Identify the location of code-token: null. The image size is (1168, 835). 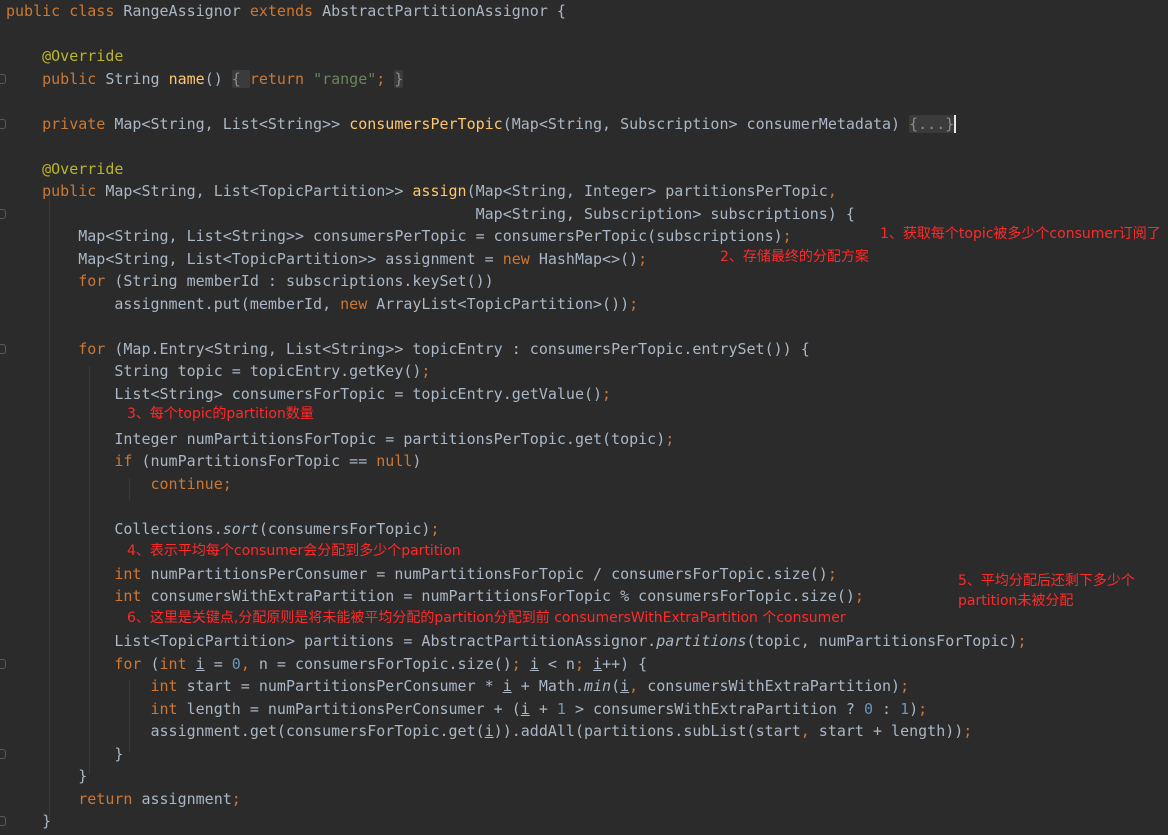
(394, 461).